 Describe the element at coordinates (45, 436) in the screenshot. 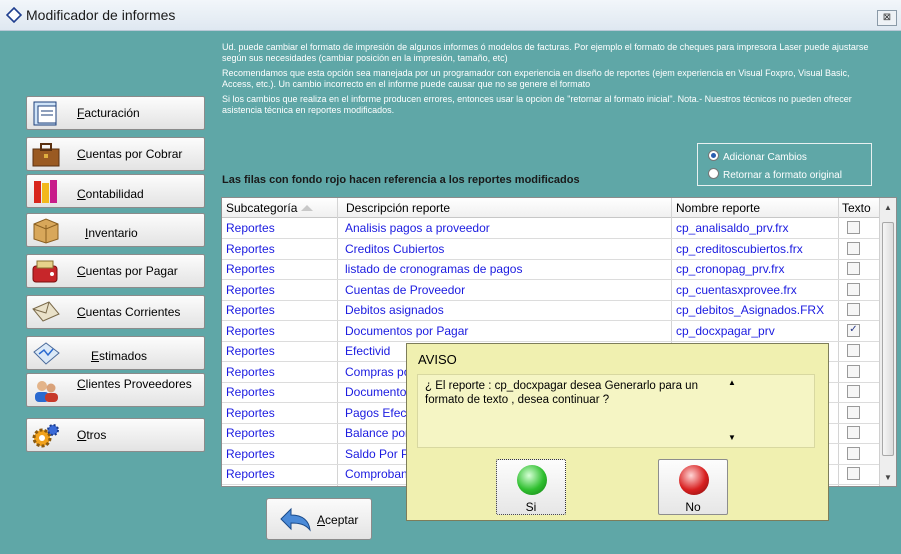

I see `gears-icon` at that location.